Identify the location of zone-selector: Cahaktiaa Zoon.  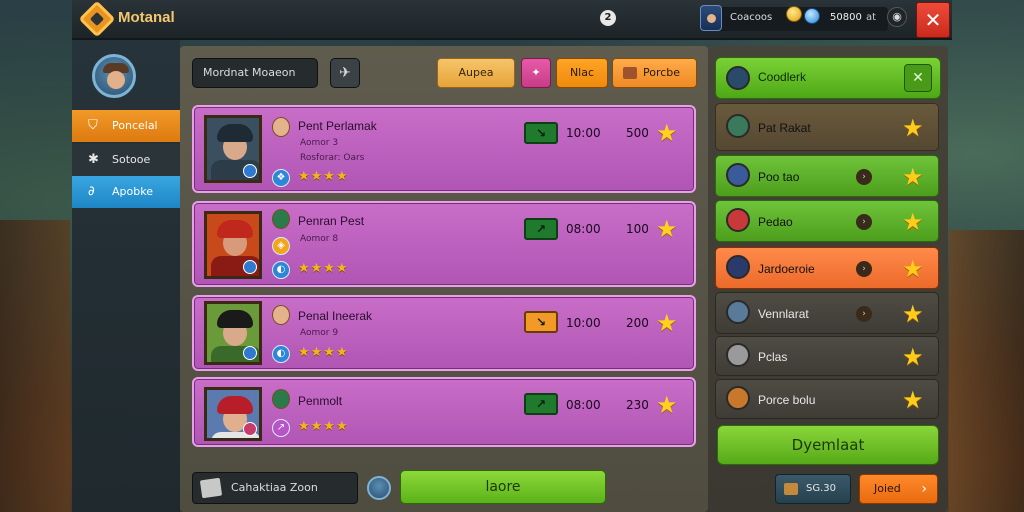
(275, 488).